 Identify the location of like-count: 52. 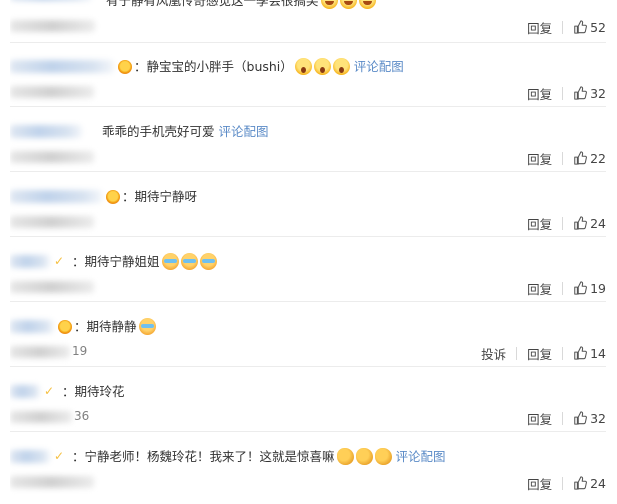
(598, 27).